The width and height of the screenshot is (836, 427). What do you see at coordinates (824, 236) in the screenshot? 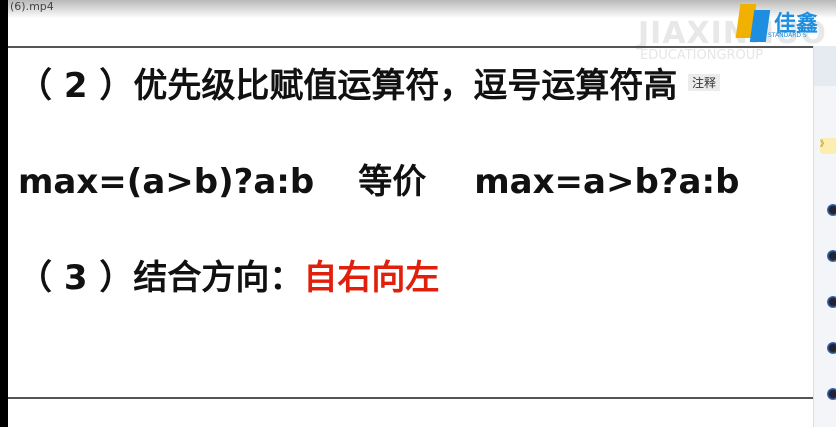
I see `side-chat-panel: 》` at bounding box center [824, 236].